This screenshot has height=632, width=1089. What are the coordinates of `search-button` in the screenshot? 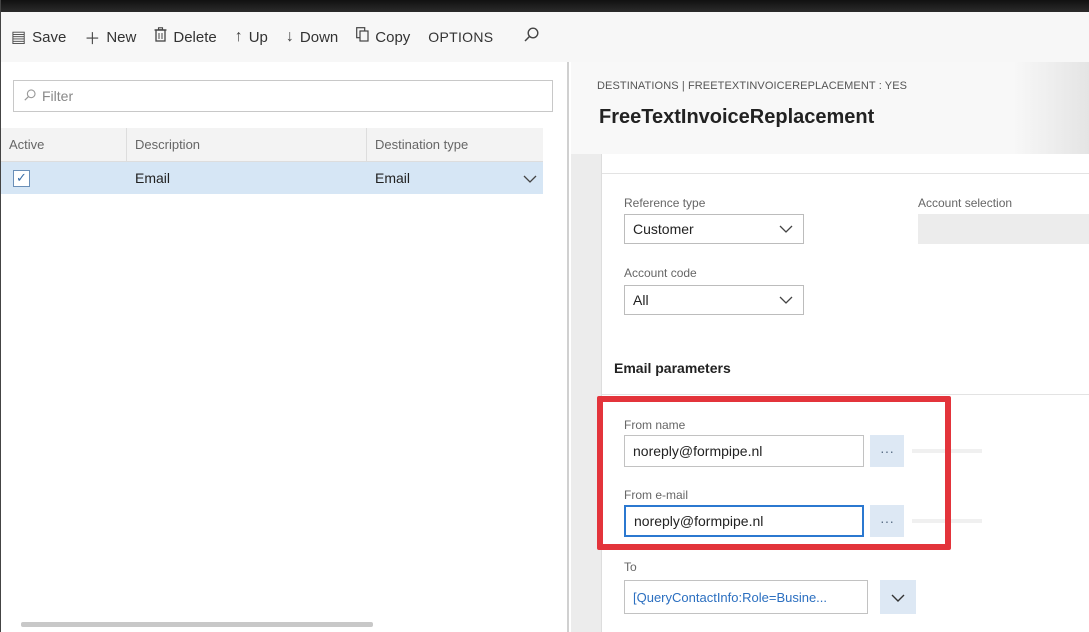 It's located at (525, 37).